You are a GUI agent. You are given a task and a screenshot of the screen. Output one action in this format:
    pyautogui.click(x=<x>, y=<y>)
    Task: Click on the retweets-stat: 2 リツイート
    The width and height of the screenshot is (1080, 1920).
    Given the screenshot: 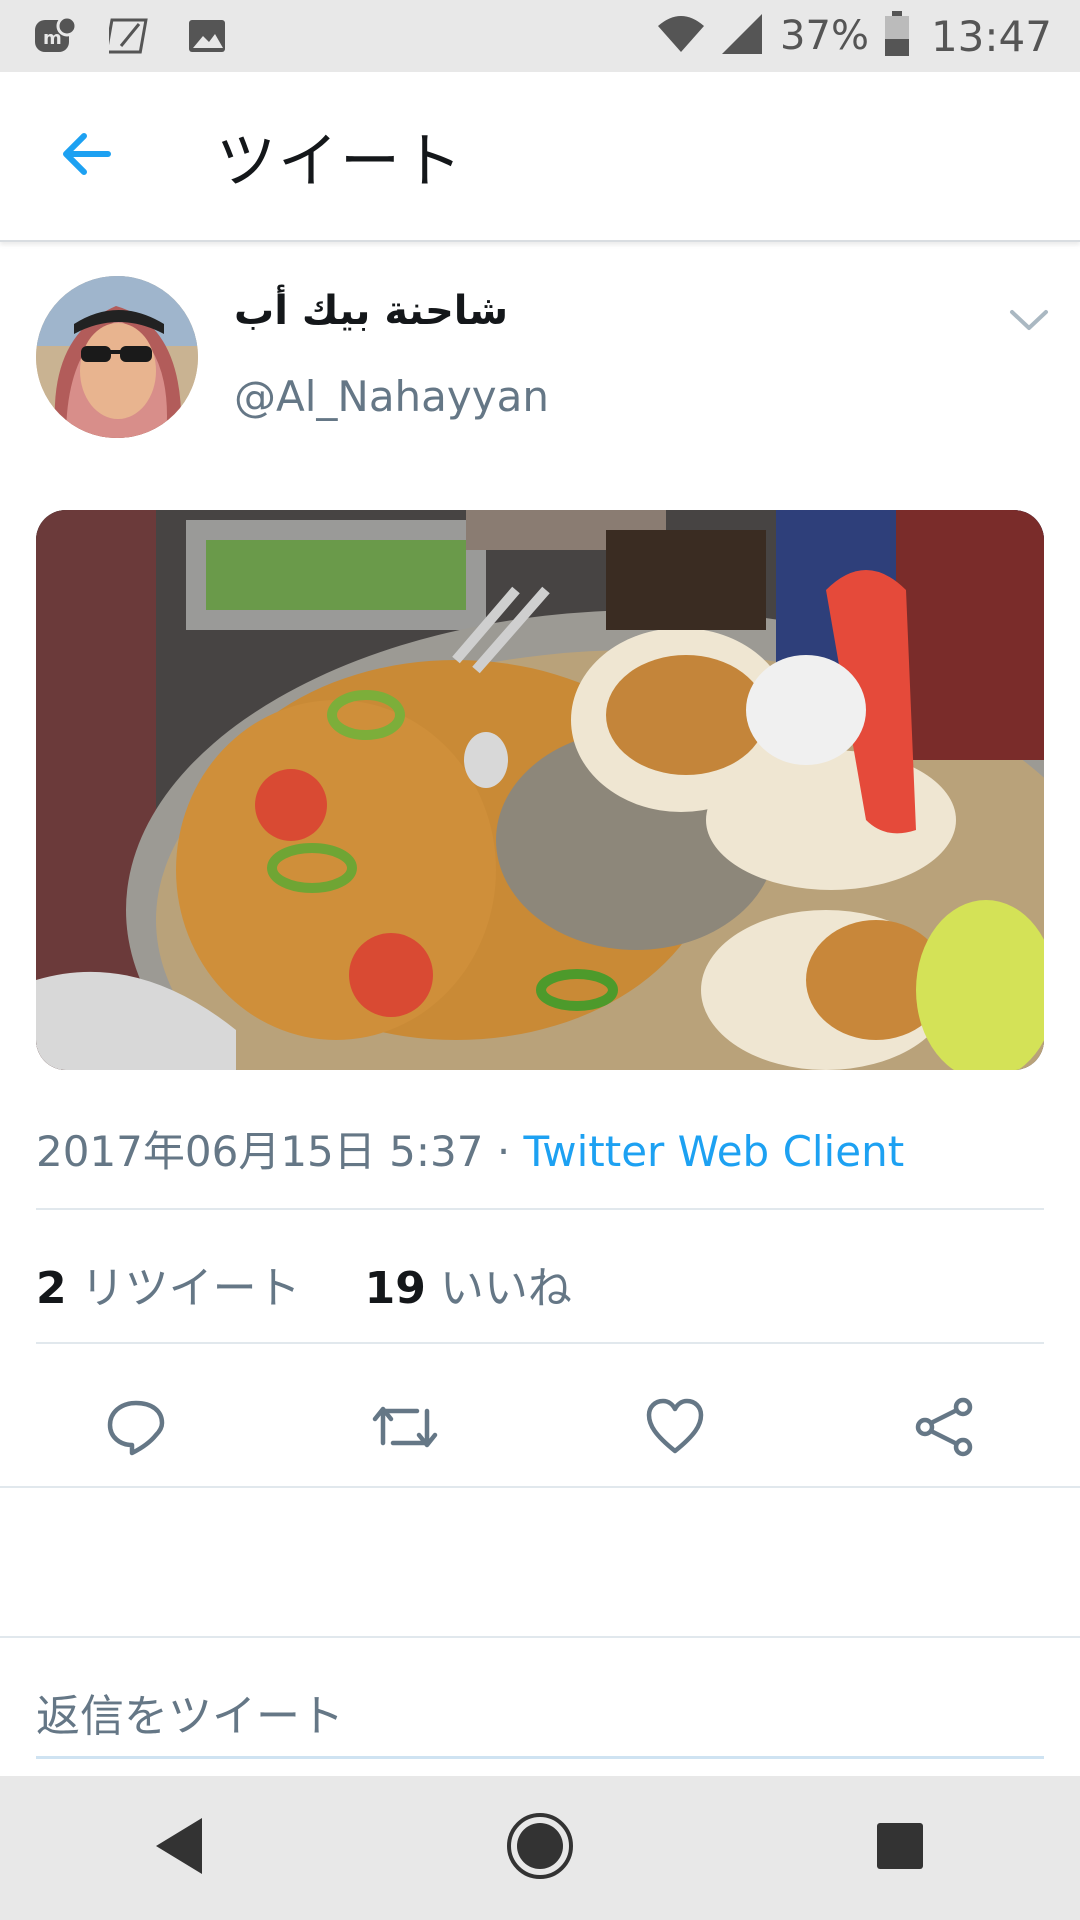 What is the action you would take?
    pyautogui.click(x=168, y=1288)
    